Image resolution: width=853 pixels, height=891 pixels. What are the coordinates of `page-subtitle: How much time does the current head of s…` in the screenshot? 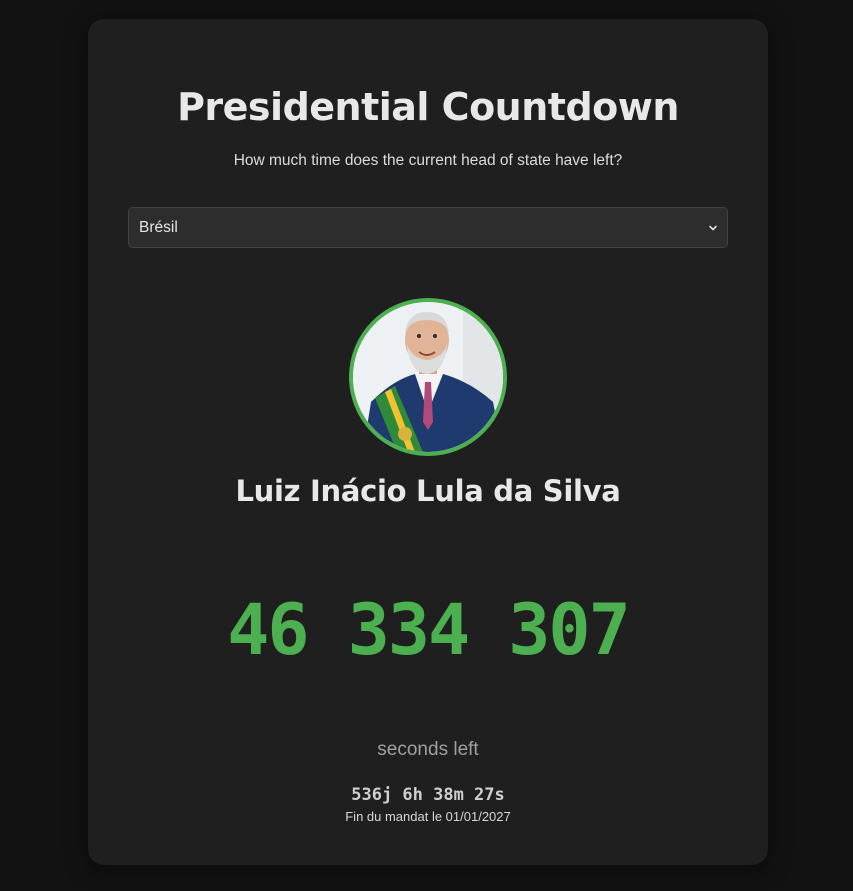 It's located at (428, 160).